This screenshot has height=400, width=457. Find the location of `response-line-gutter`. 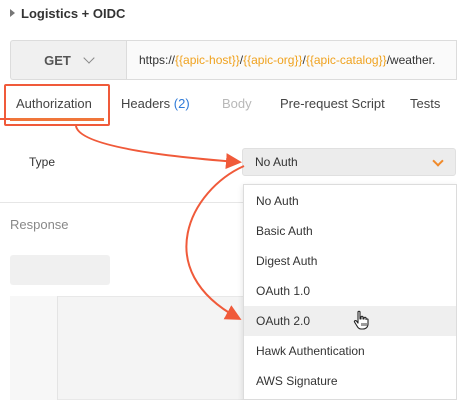

response-line-gutter is located at coordinates (34, 348).